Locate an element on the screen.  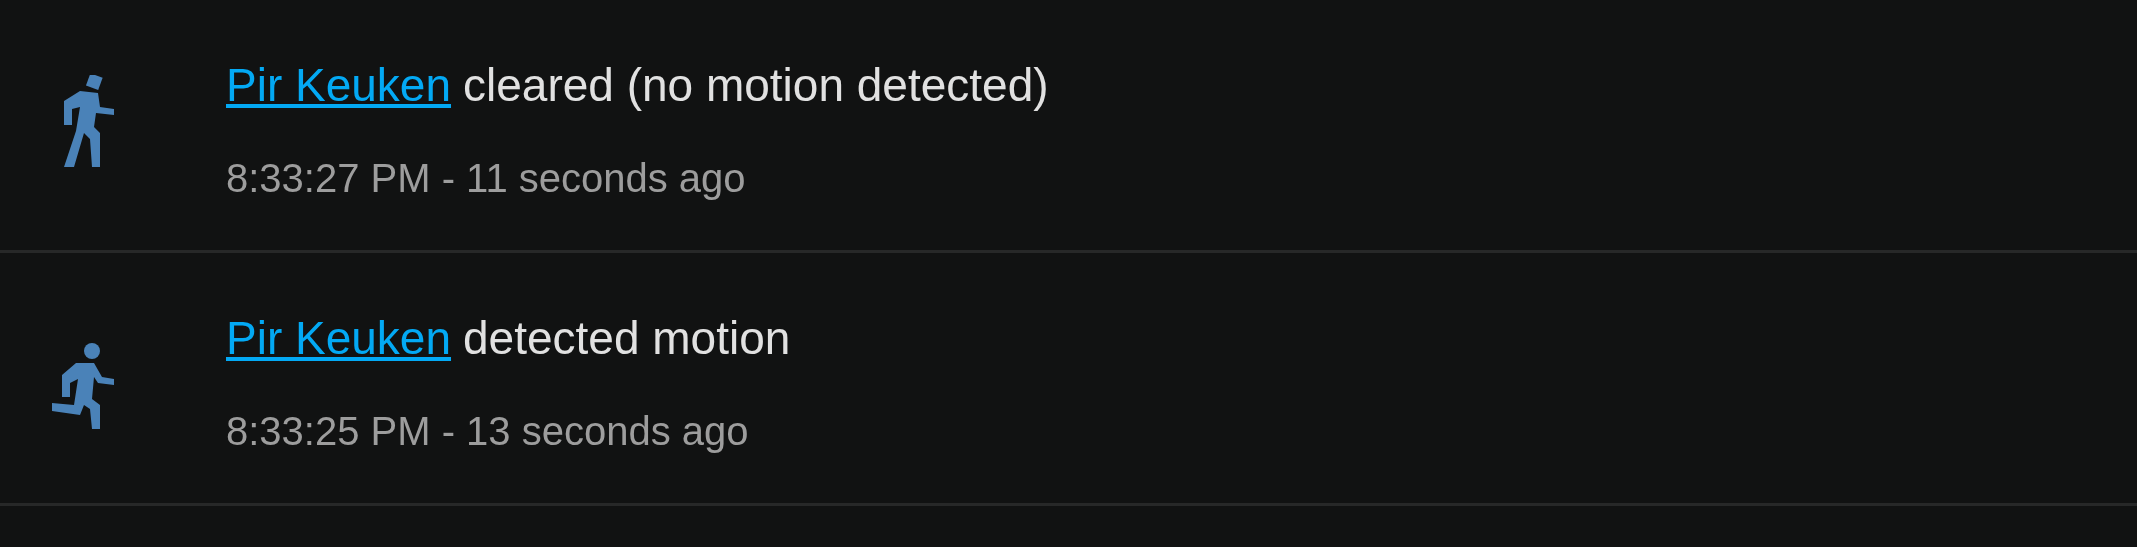
event-message: cleared (no motion detected) is located at coordinates (756, 85).